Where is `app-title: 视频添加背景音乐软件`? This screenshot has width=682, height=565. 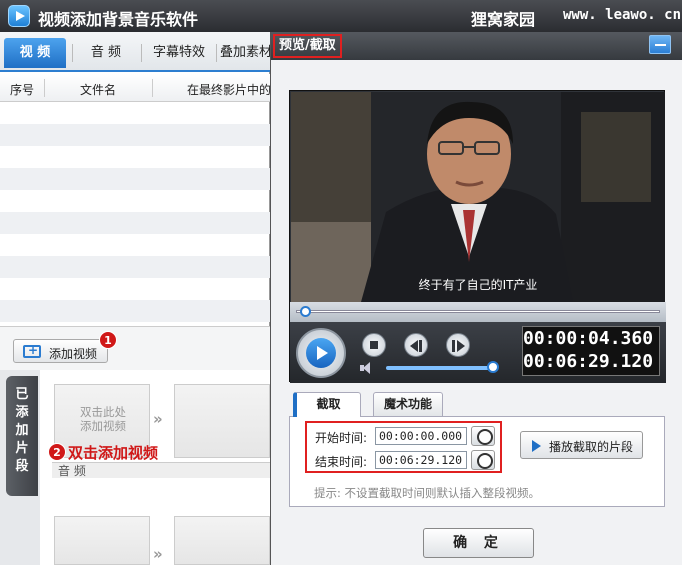
app-title: 视频添加背景音乐软件 is located at coordinates (118, 19).